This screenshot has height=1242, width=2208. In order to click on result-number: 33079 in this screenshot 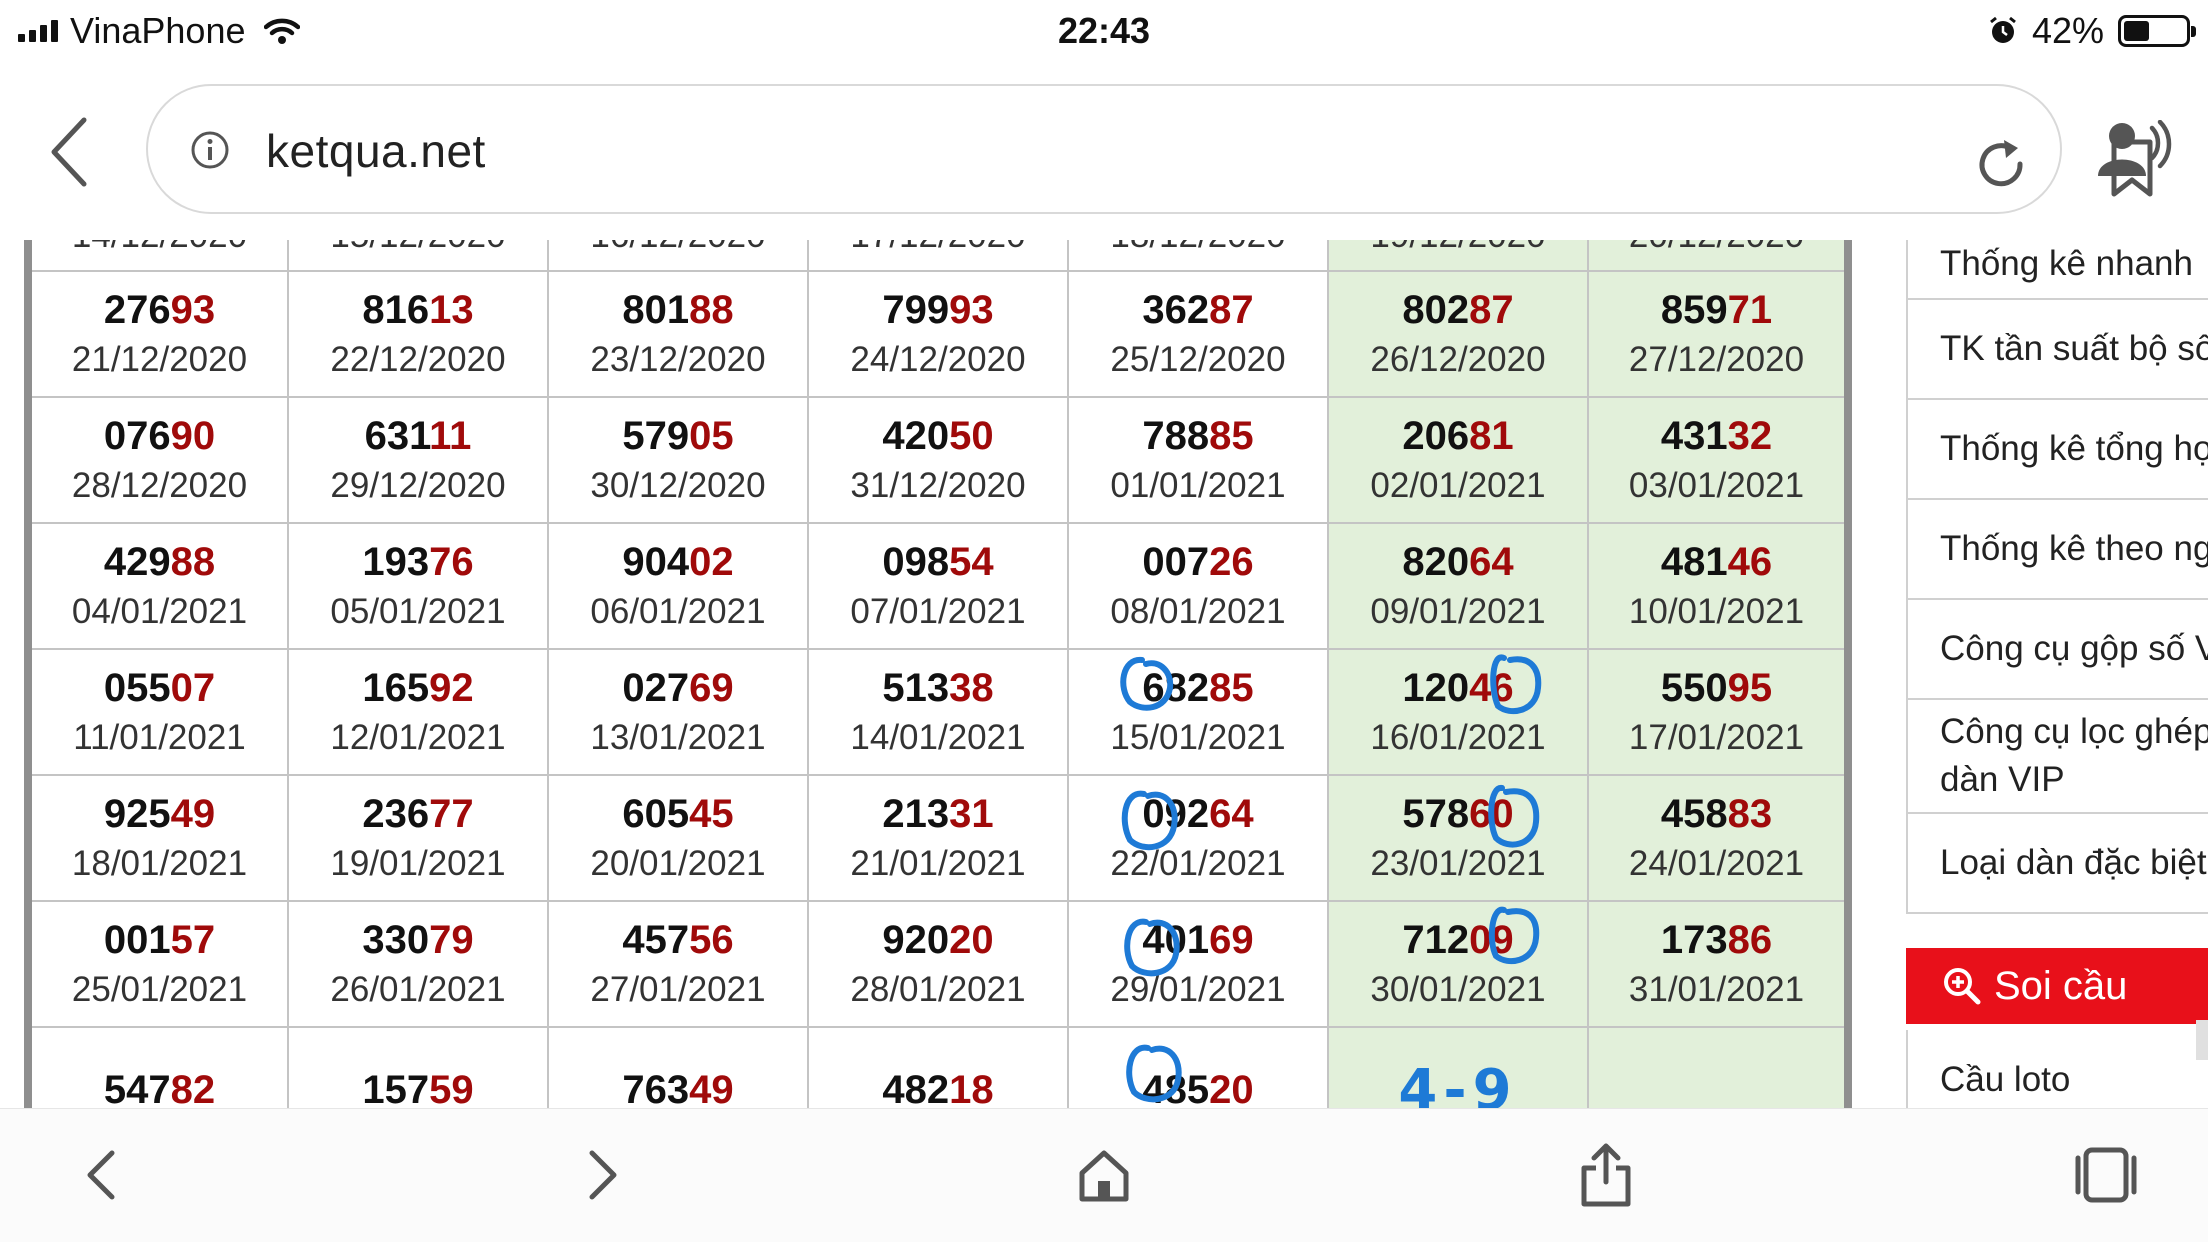, I will do `click(418, 940)`.